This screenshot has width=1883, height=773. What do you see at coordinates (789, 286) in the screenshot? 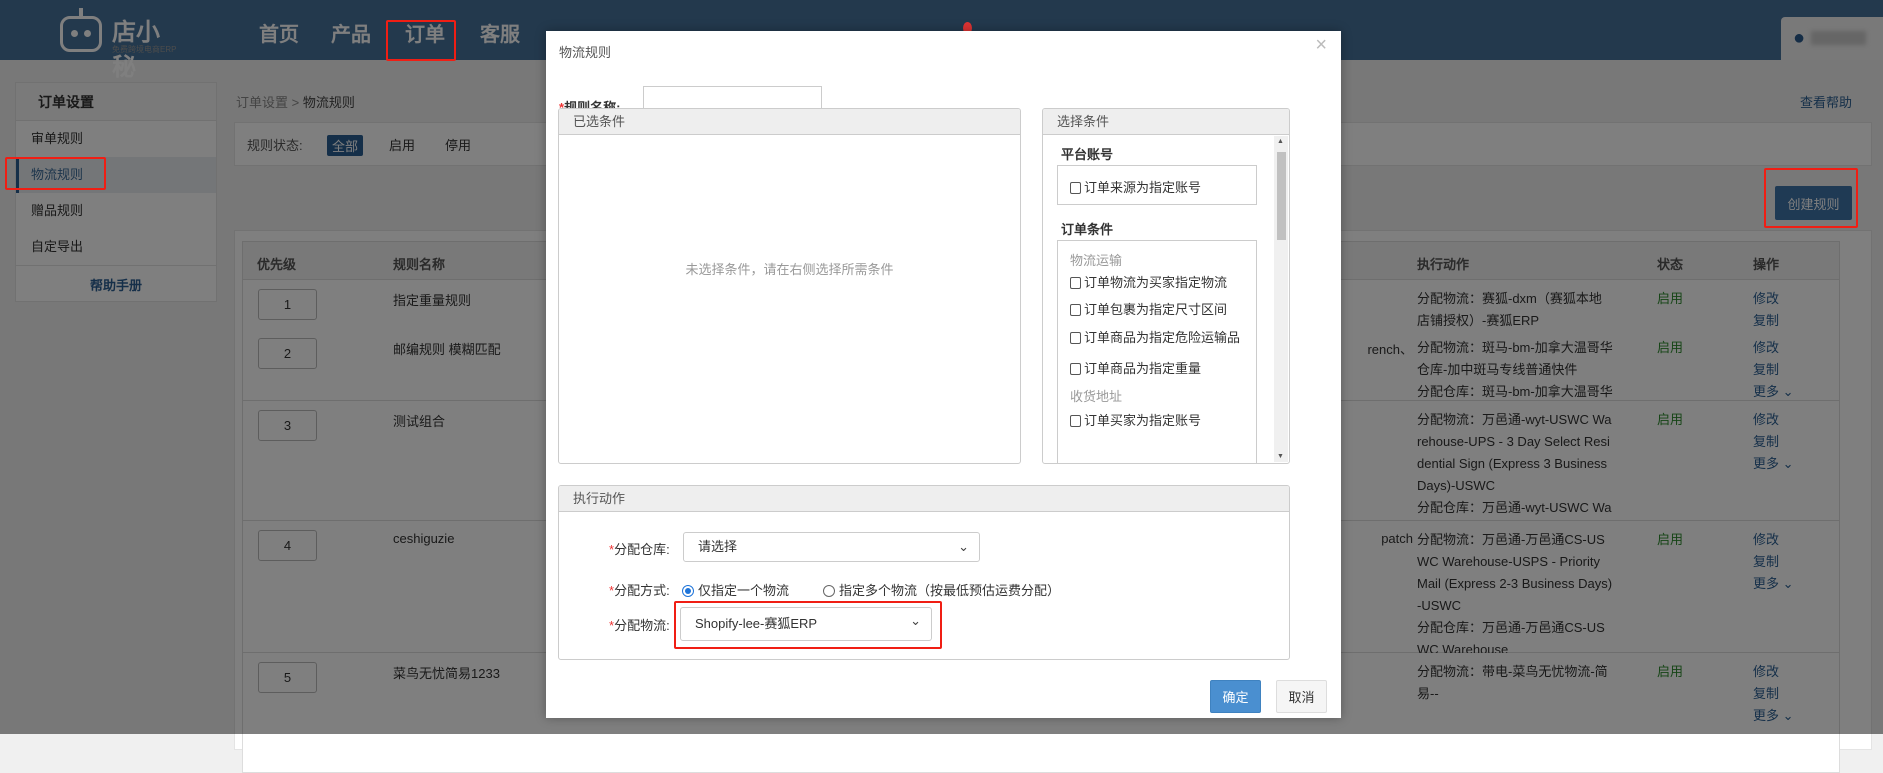
I see `selected-conditions-panel: 已选条件 未选择条件，请在右侧选择所需条件` at bounding box center [789, 286].